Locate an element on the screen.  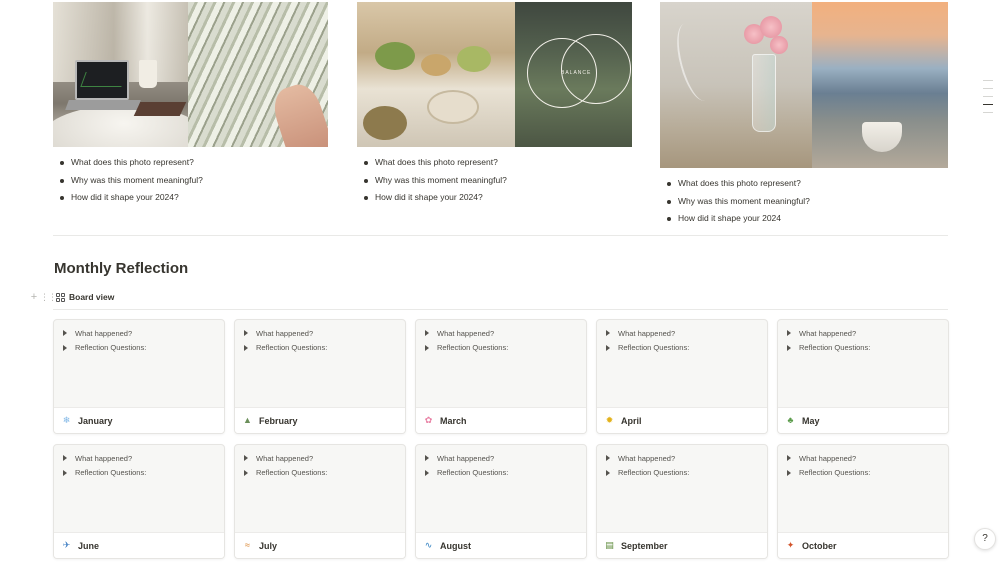
blossom-icon: ✿ is located at coordinates (428, 420).